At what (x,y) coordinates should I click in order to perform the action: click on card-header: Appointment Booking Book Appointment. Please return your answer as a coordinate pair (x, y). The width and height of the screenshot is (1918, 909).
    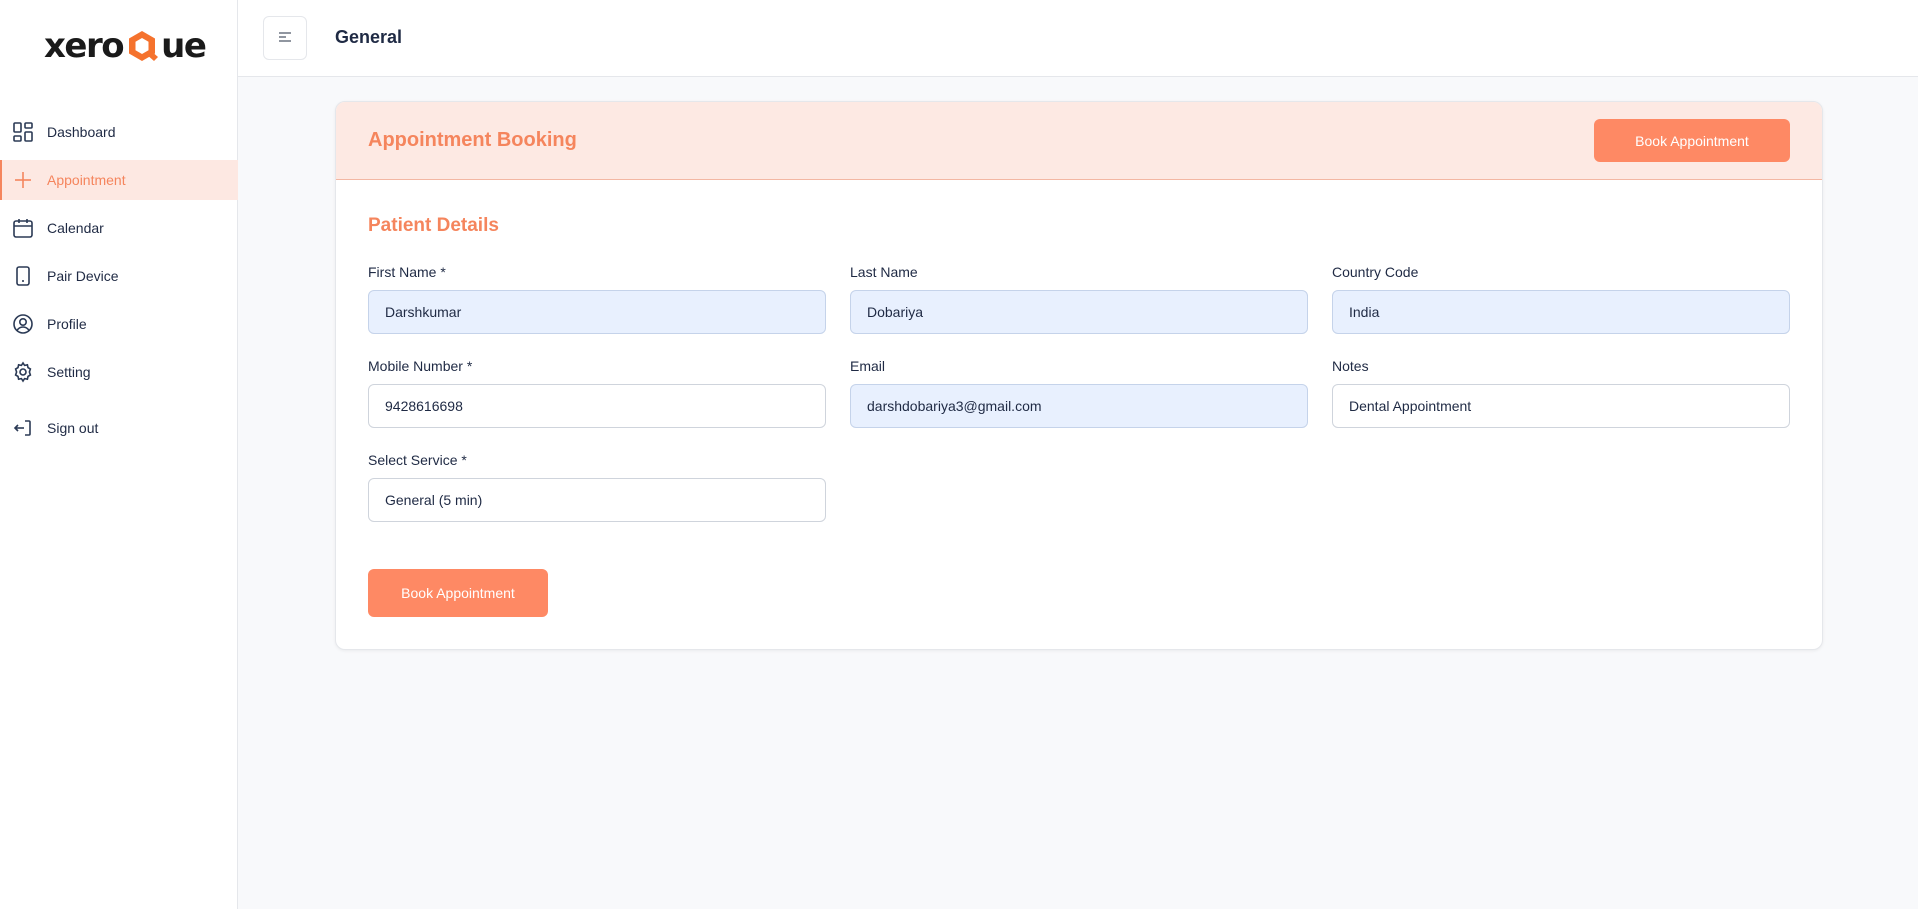
    Looking at the image, I should click on (1079, 141).